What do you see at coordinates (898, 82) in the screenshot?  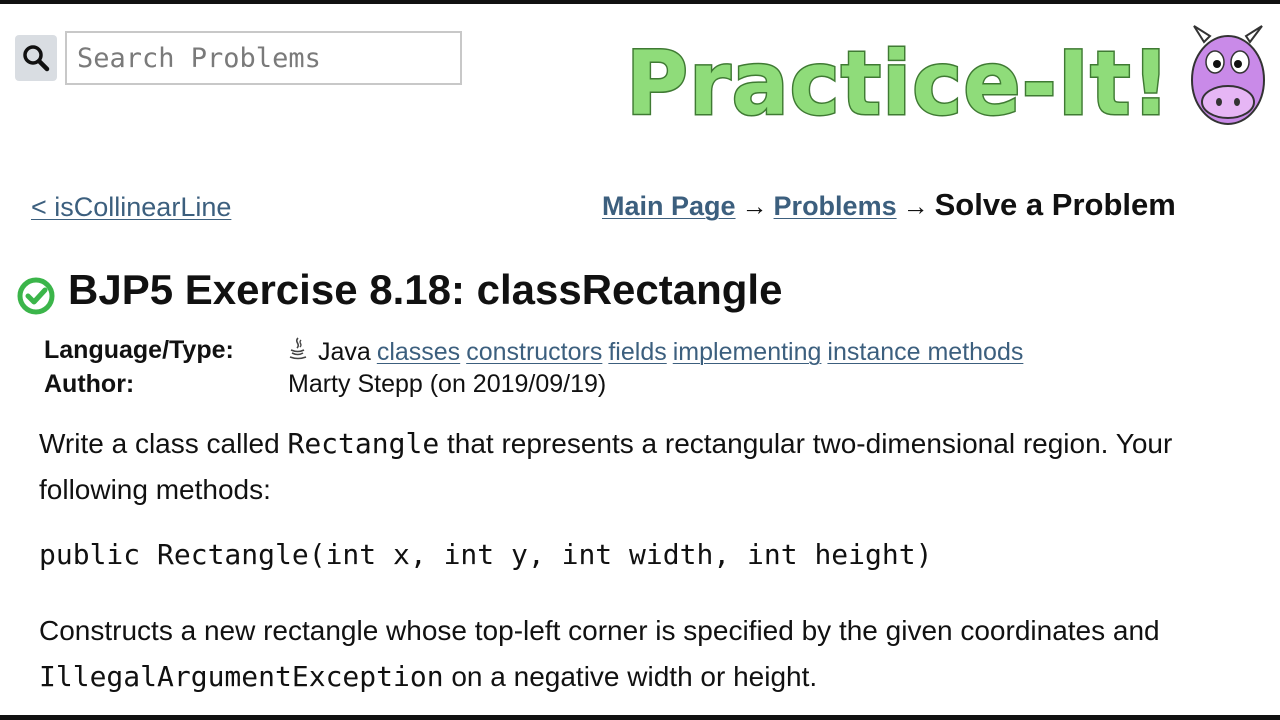 I see `logo-text: Practice-It!` at bounding box center [898, 82].